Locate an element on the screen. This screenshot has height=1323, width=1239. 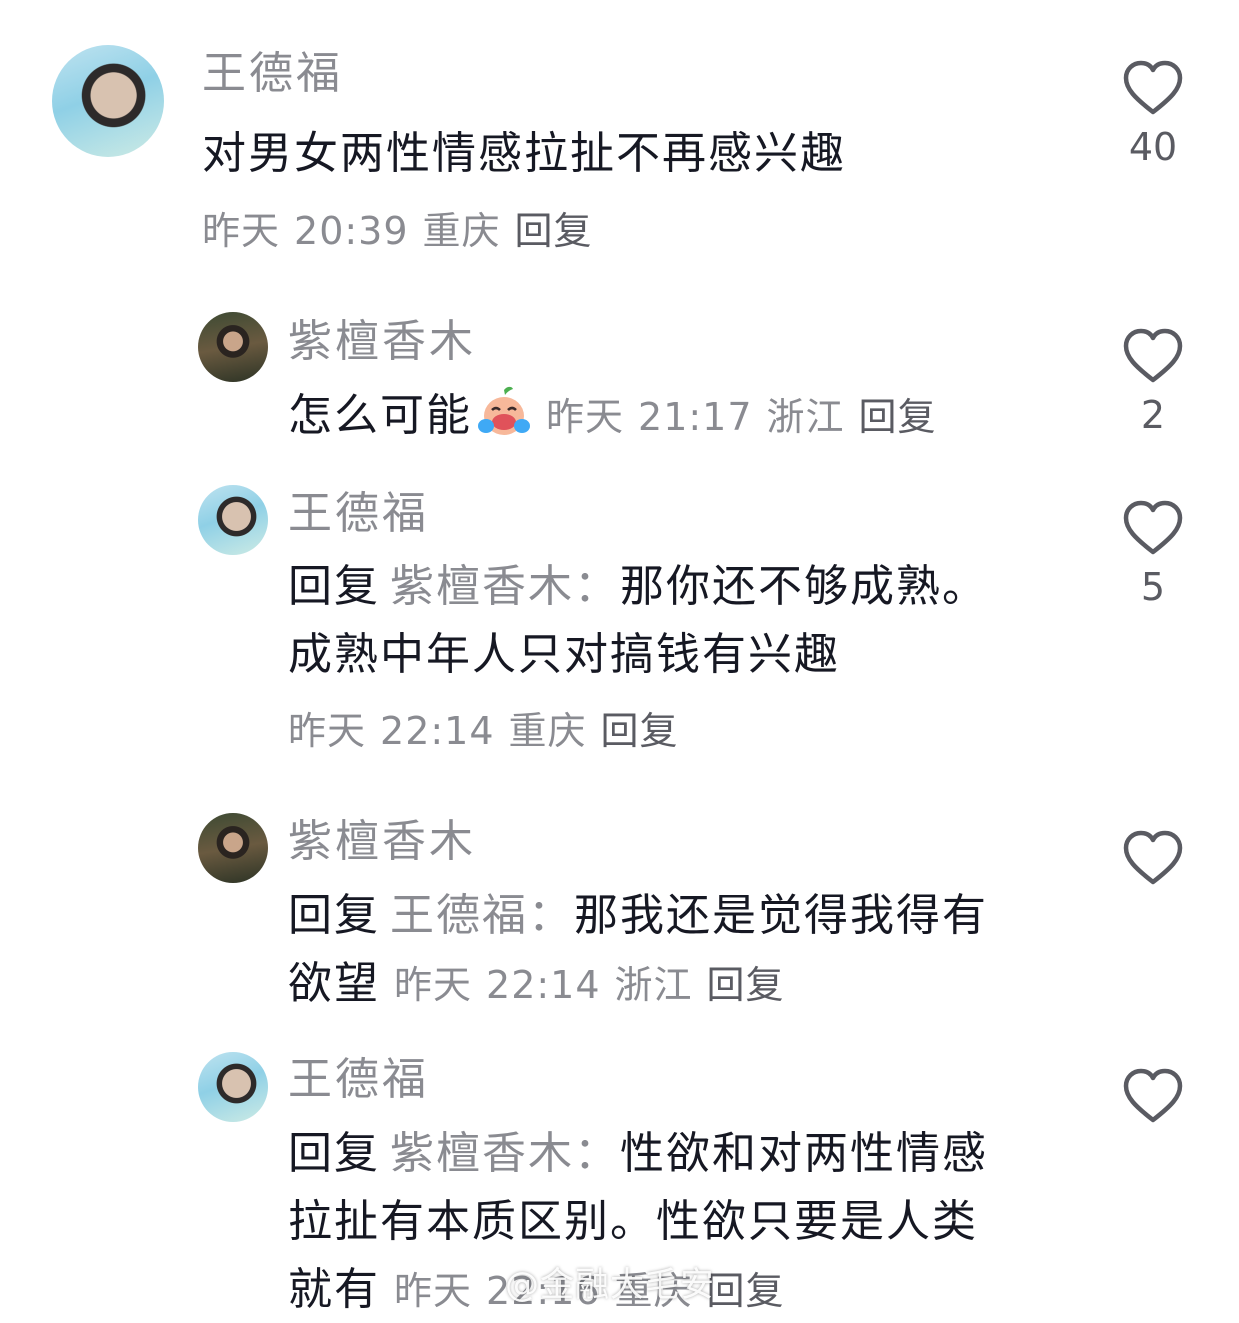
comment-text-line: 成熟中年人只对搞钱有兴趣 is located at coordinates (564, 654).